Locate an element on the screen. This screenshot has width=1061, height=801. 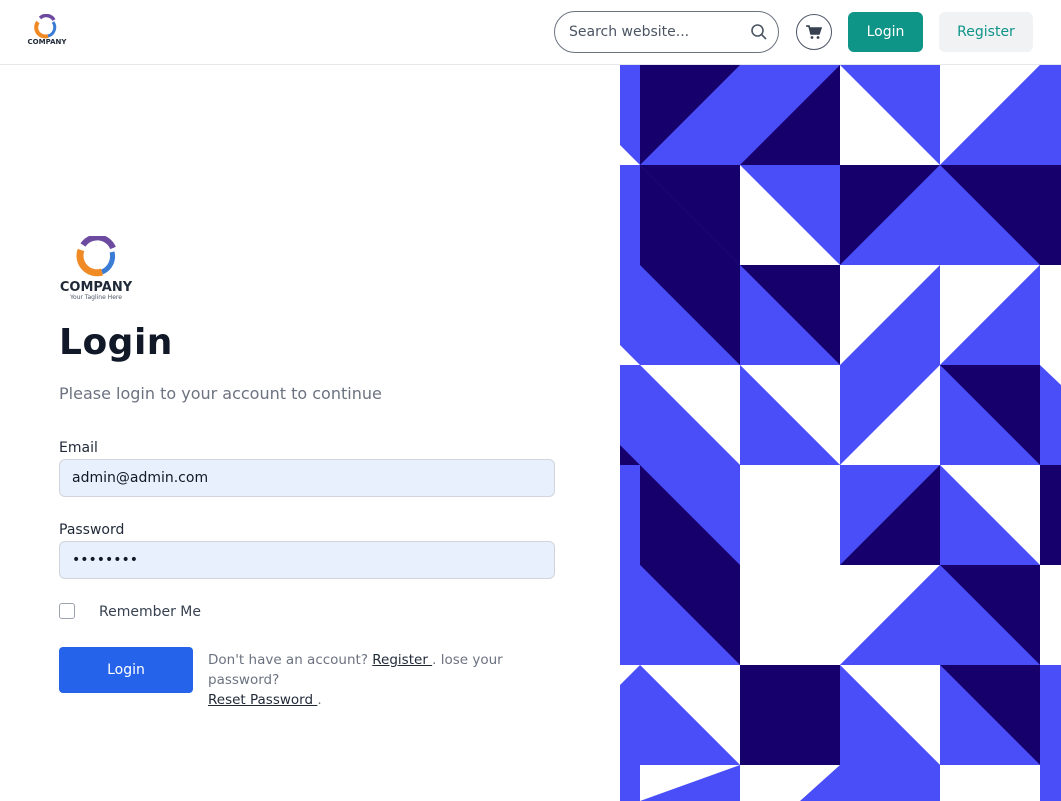
end-text: . is located at coordinates (319, 700).